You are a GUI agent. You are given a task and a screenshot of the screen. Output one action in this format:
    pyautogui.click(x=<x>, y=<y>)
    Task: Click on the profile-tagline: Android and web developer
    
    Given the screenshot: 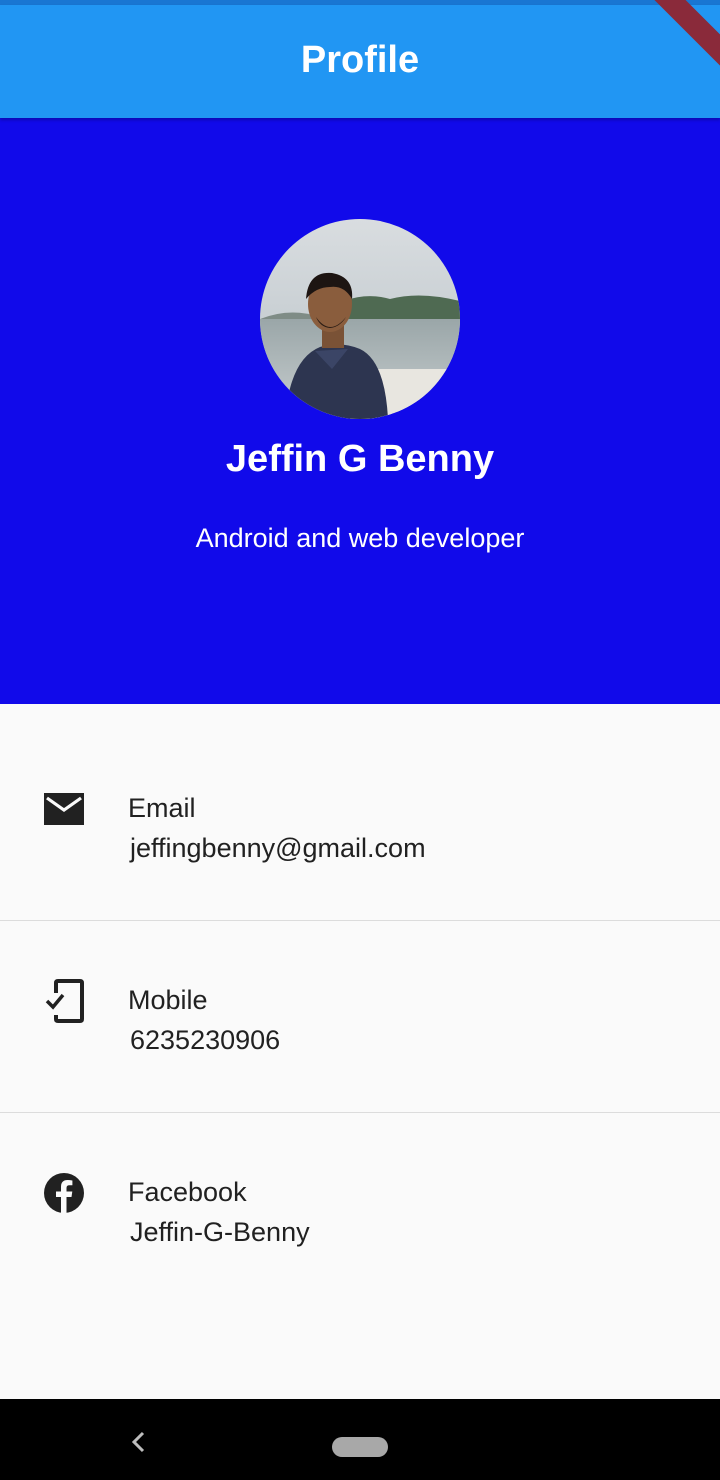 What is the action you would take?
    pyautogui.click(x=360, y=538)
    